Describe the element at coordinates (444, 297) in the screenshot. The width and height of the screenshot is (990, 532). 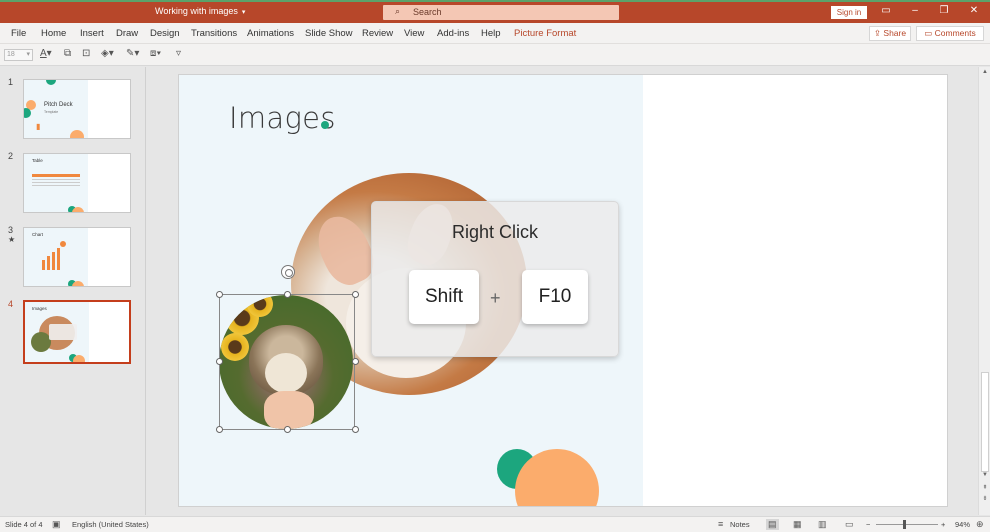
I see `shift-key: Shift` at that location.